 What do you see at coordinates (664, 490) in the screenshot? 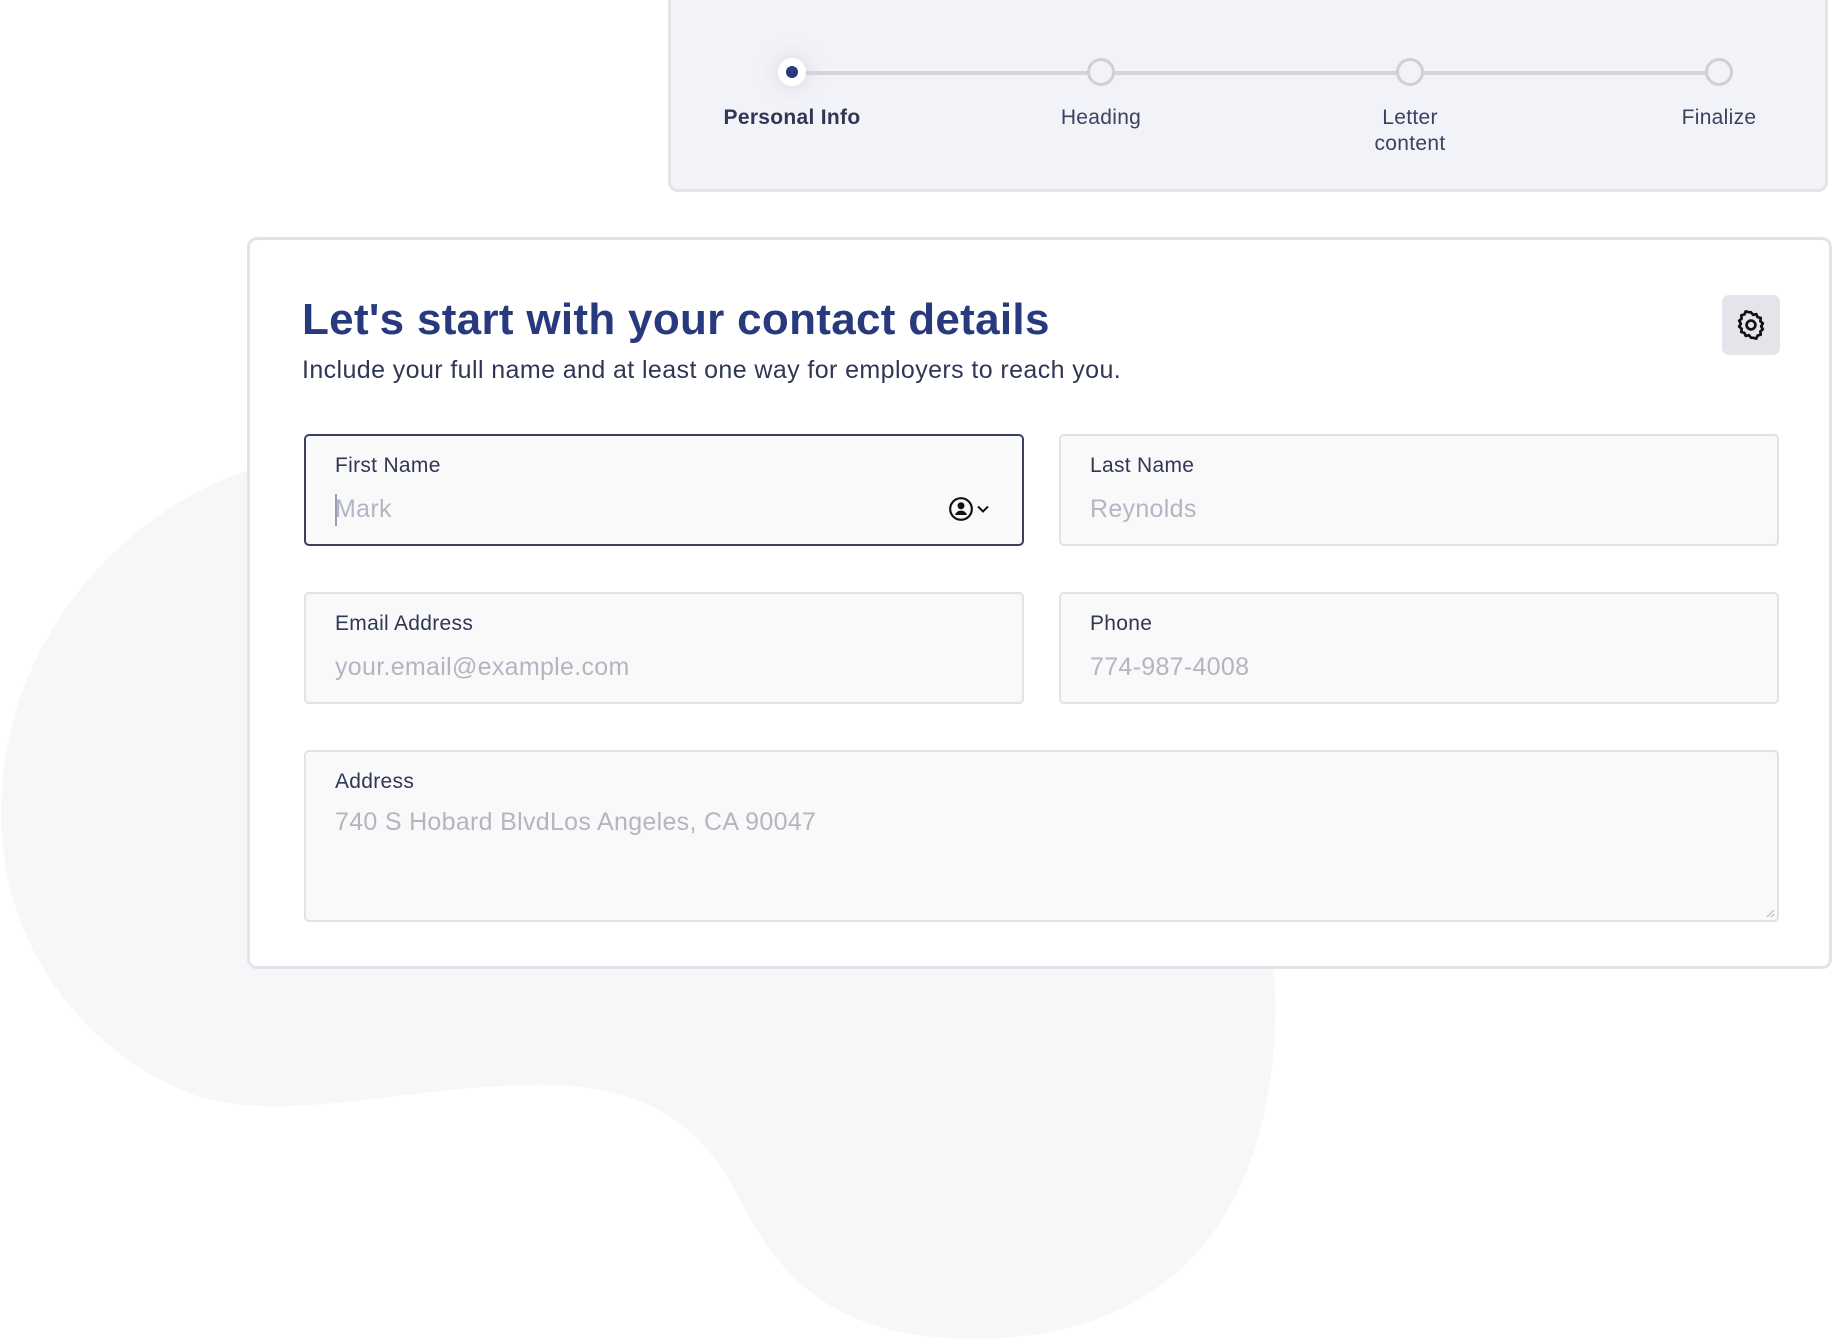
I see `first-name-field: First Name` at bounding box center [664, 490].